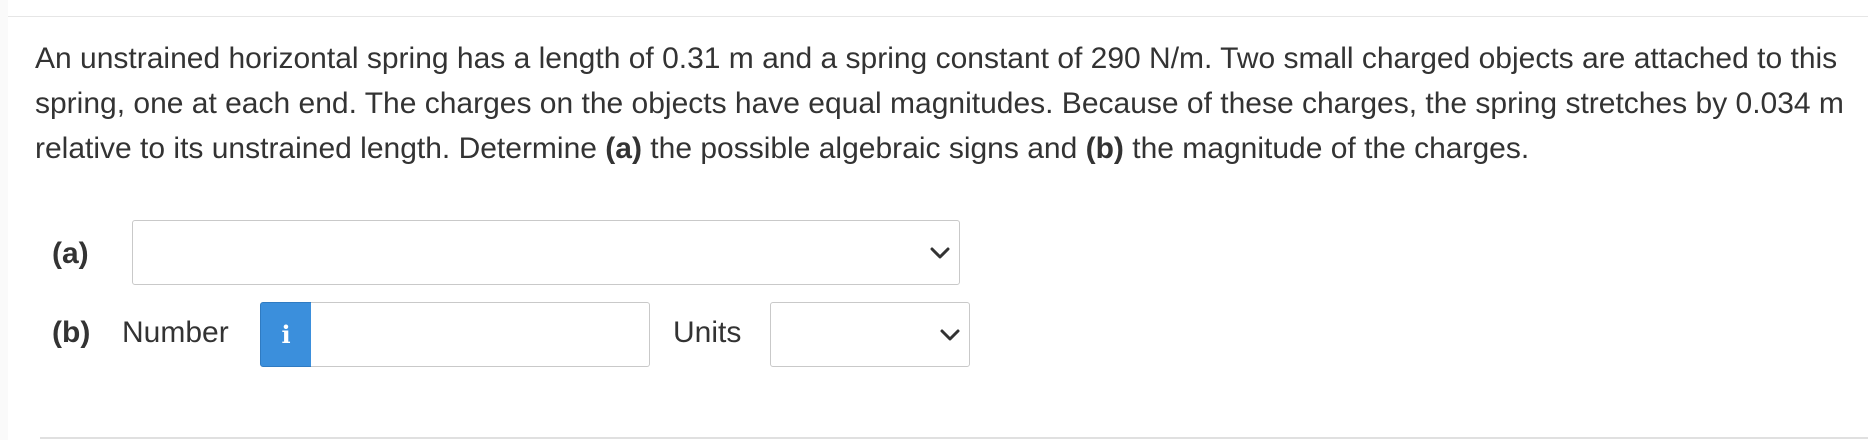 The width and height of the screenshot is (1868, 440). What do you see at coordinates (870, 334) in the screenshot?
I see `units-select` at bounding box center [870, 334].